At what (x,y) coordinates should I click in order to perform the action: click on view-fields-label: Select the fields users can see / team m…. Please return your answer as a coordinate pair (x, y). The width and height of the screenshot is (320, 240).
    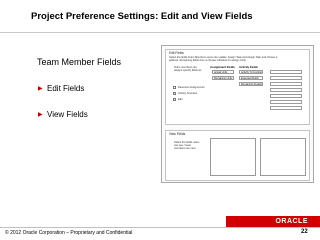
    Looking at the image, I should click on (187, 146).